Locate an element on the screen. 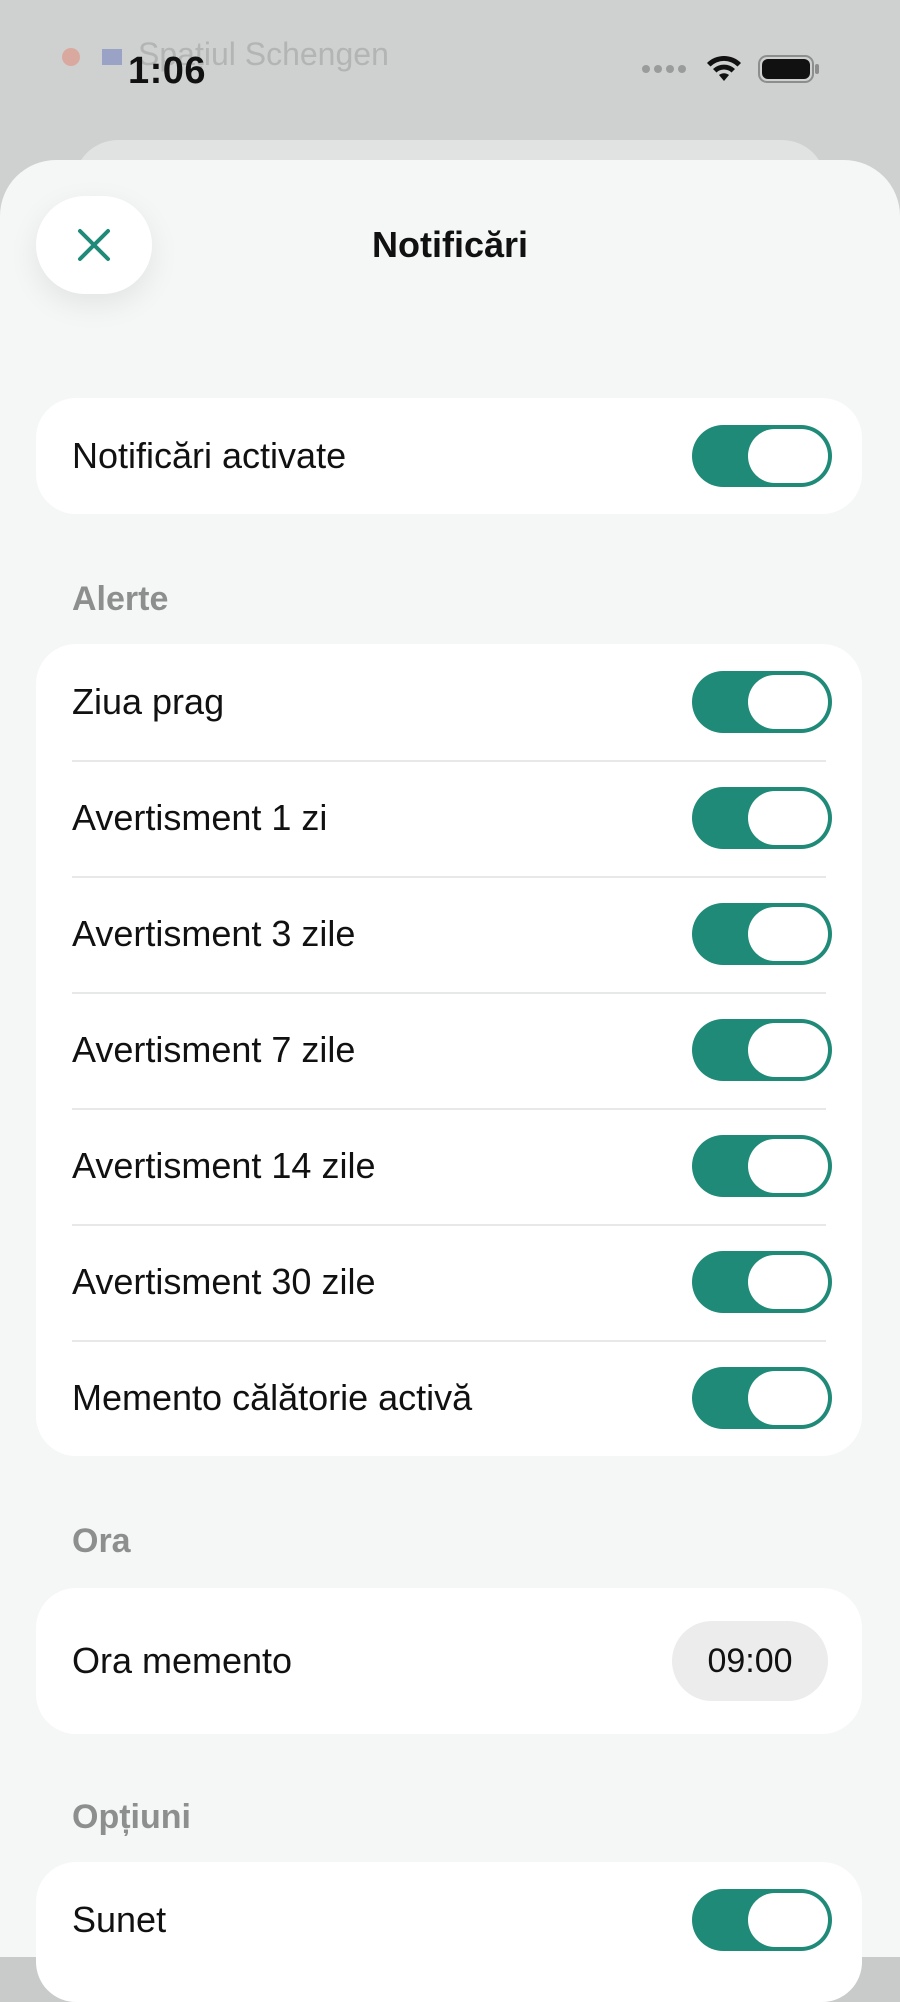 Image resolution: width=900 pixels, height=2002 pixels. alert-row-1-day: Avertisment 1 zi is located at coordinates (449, 818).